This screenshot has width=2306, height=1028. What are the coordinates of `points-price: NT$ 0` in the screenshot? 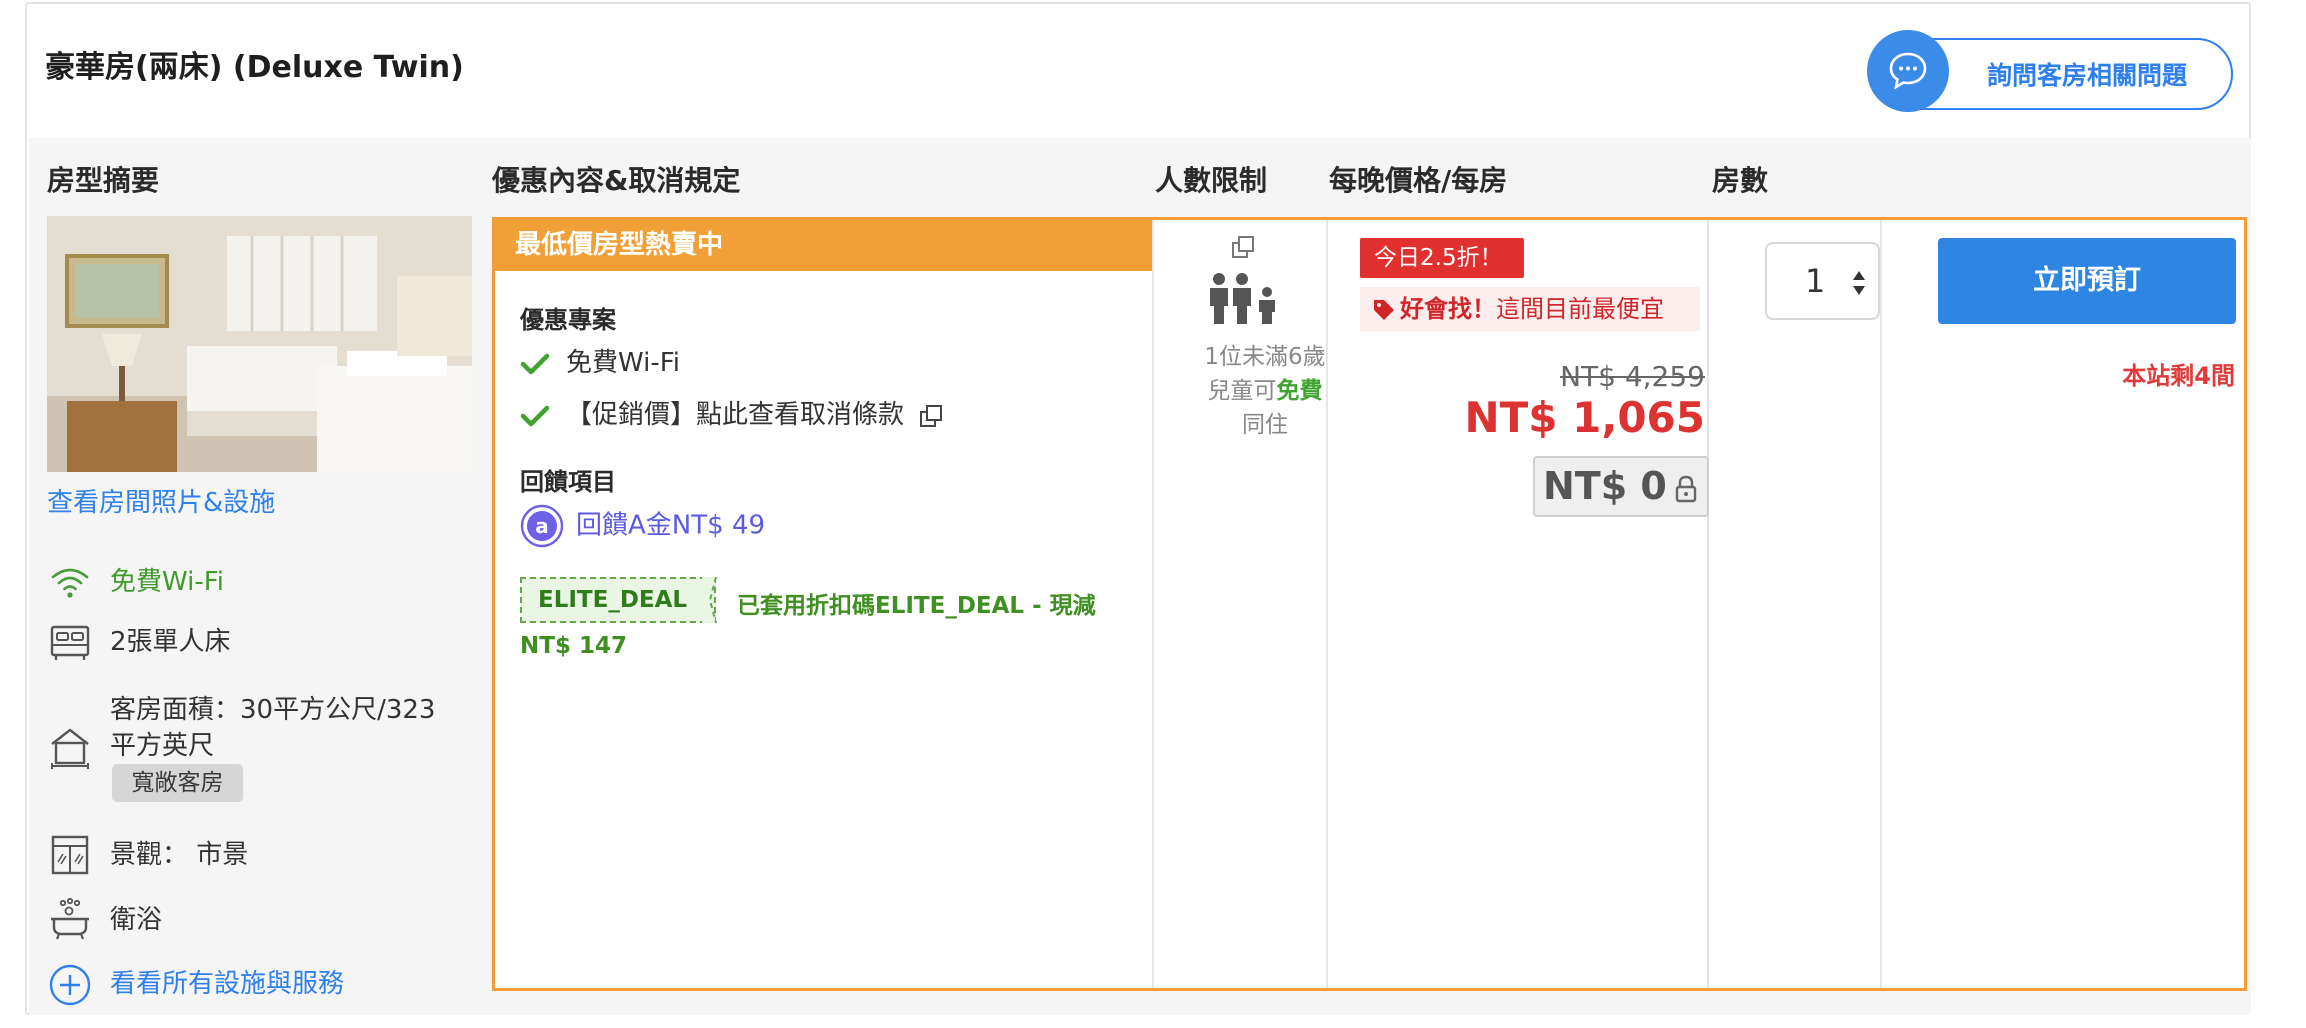 It's located at (1605, 486).